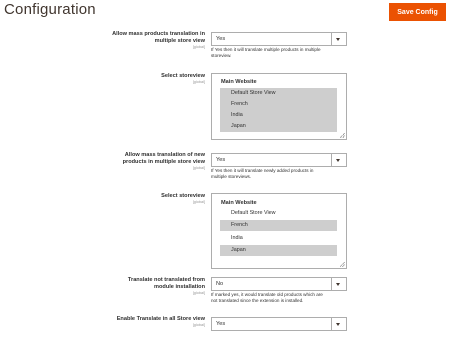  Describe the element at coordinates (417, 12) in the screenshot. I see `save-config-button: Save Config` at that location.